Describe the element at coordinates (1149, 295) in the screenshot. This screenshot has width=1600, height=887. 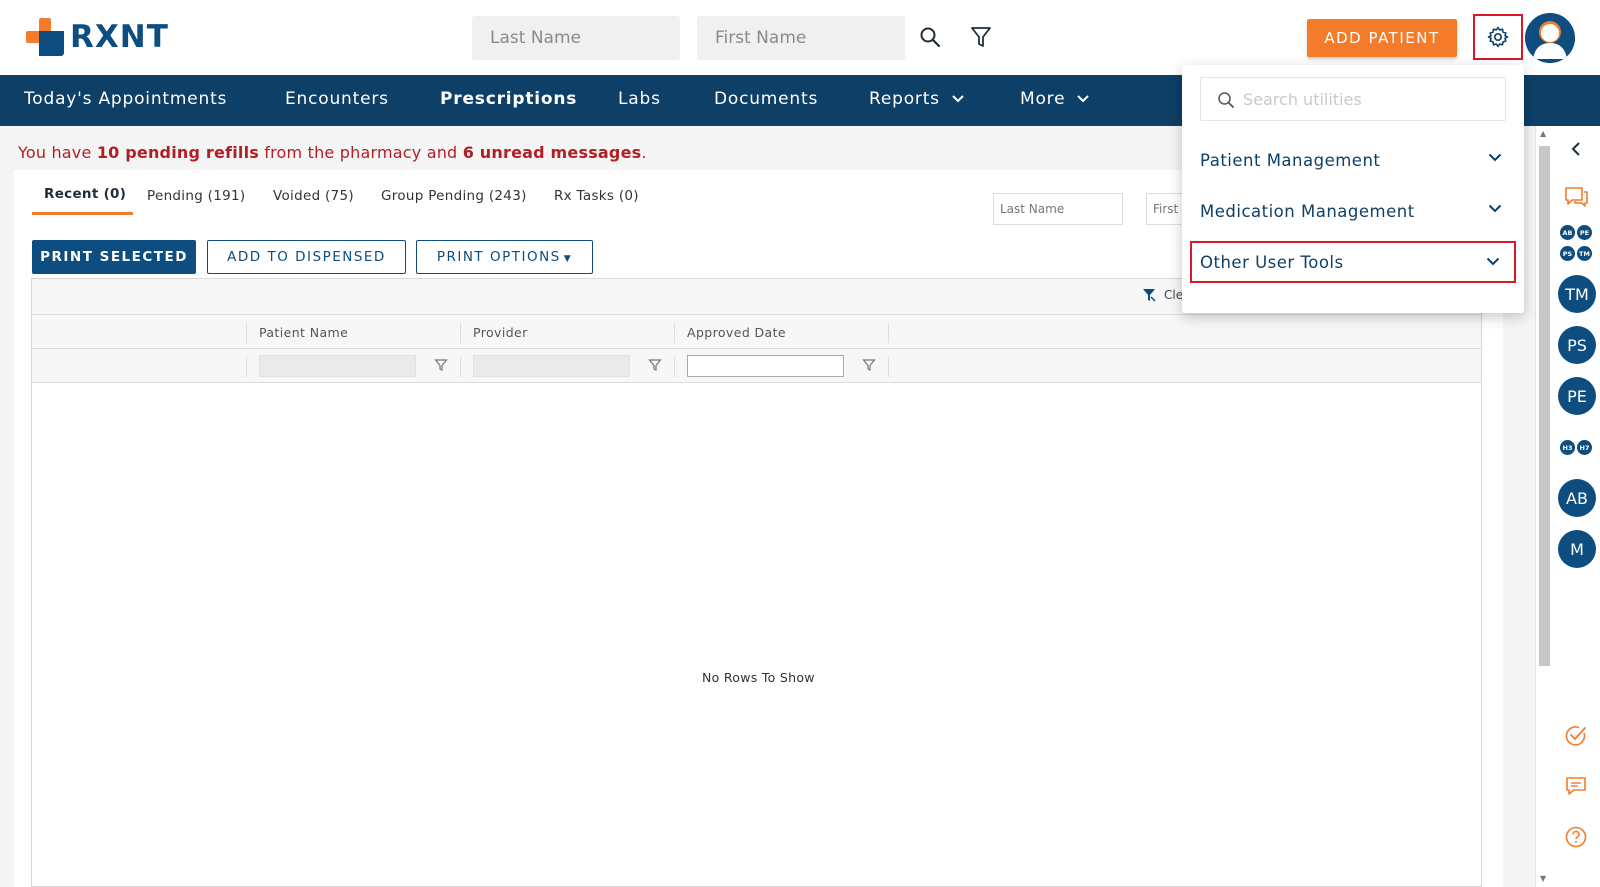
I see `clear-filter-icon` at that location.